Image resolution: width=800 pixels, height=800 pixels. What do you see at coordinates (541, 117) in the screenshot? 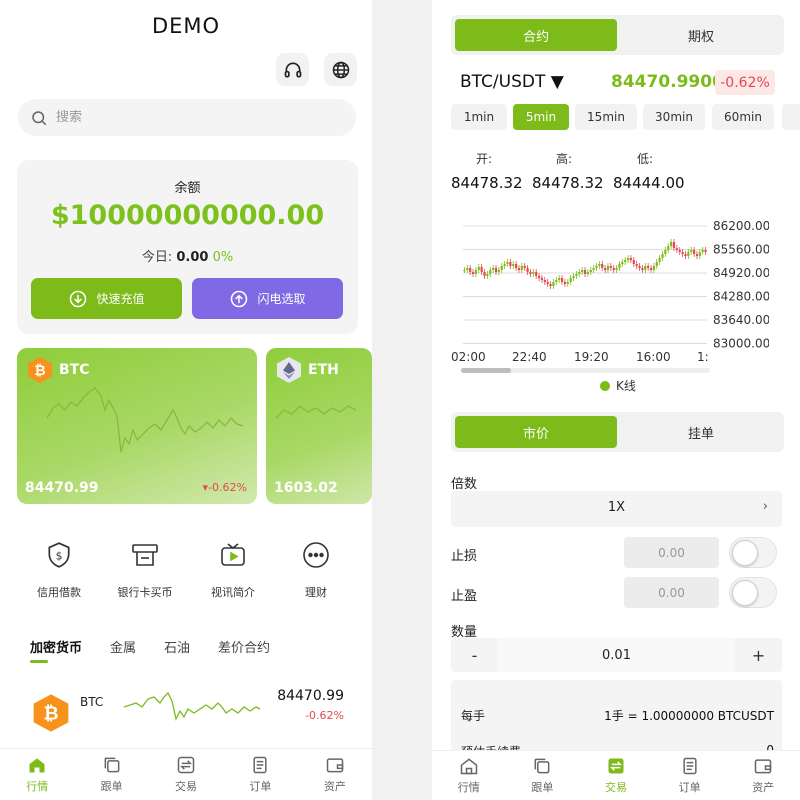
I see `tf-5min: 5min` at bounding box center [541, 117].